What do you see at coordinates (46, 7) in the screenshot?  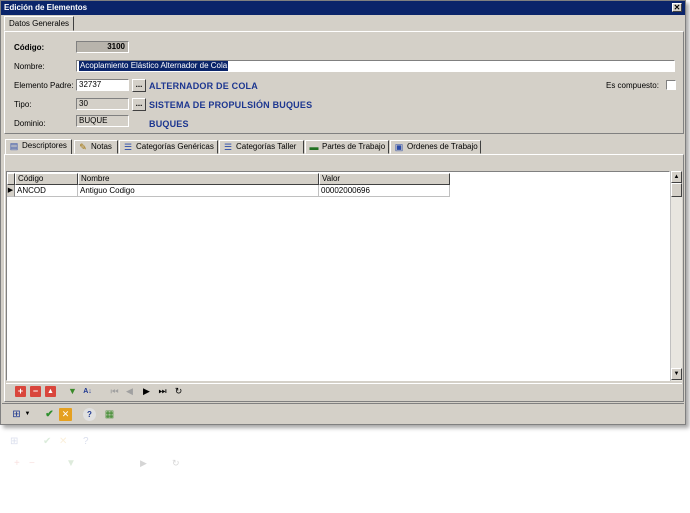 I see `window-title: Edición de Elementos` at bounding box center [46, 7].